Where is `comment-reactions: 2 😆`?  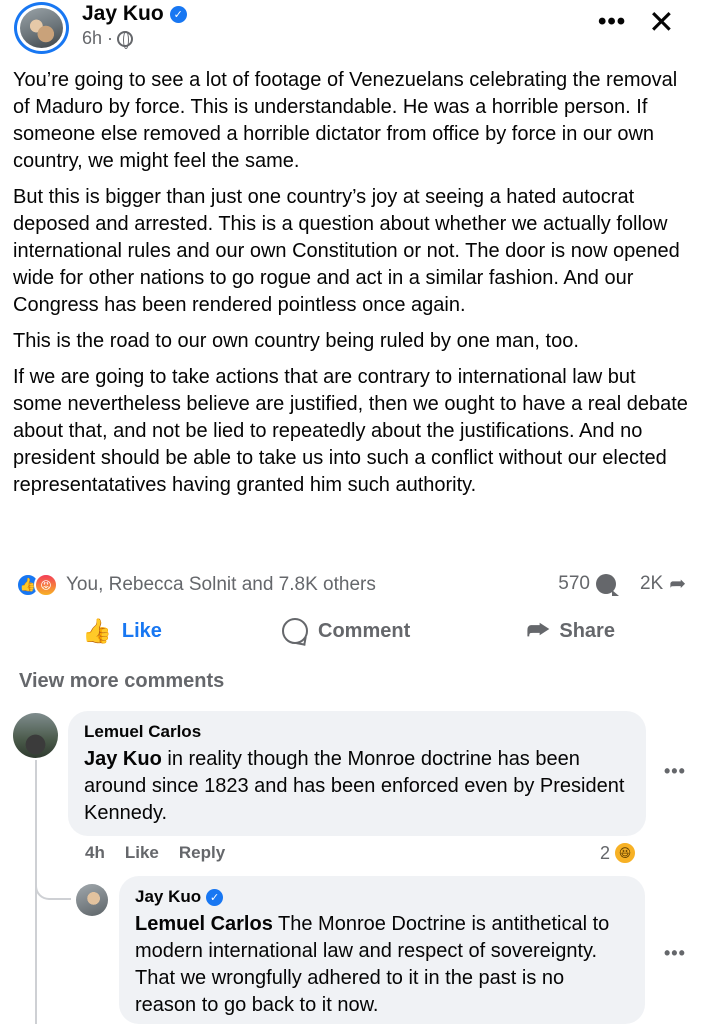
comment-reactions: 2 😆 is located at coordinates (619, 853).